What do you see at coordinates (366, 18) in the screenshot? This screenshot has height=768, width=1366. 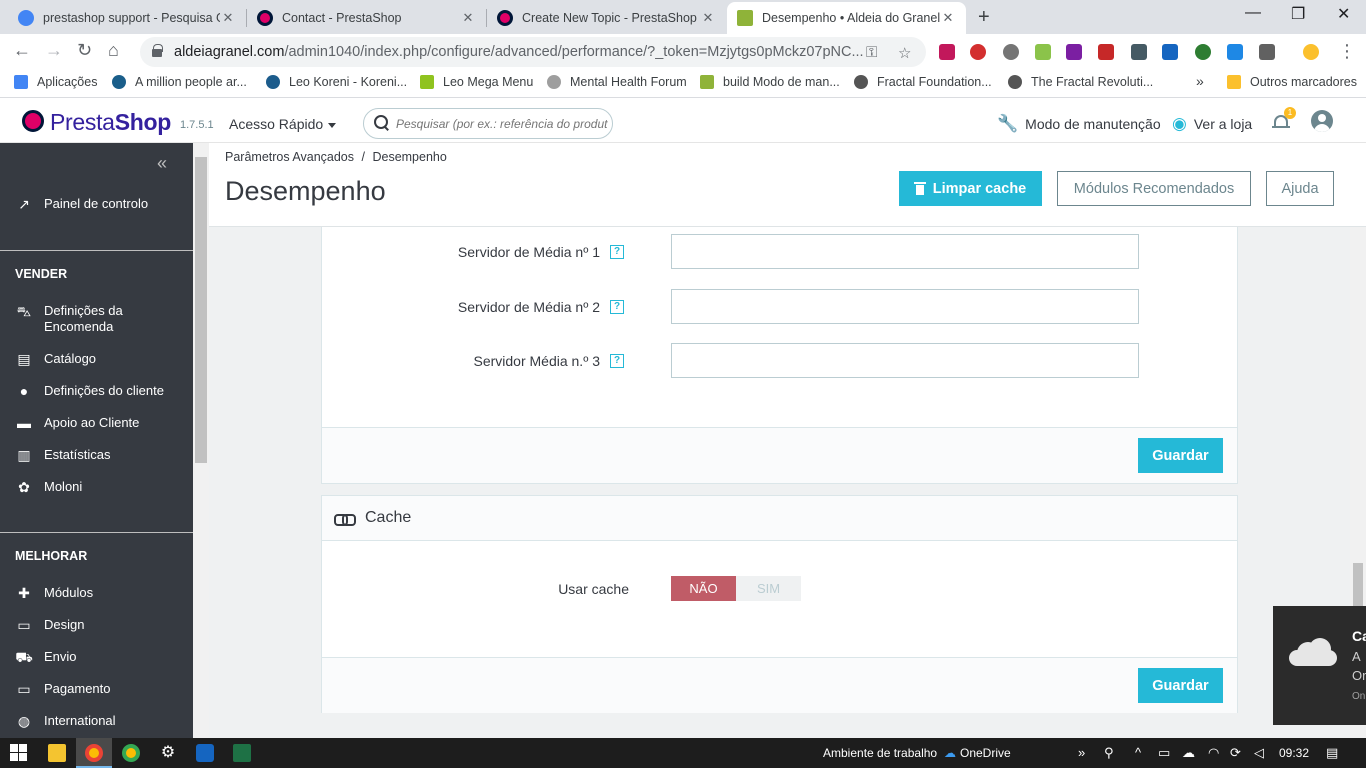 I see `browser-tab: Contact - PrestaShop ✕` at bounding box center [366, 18].